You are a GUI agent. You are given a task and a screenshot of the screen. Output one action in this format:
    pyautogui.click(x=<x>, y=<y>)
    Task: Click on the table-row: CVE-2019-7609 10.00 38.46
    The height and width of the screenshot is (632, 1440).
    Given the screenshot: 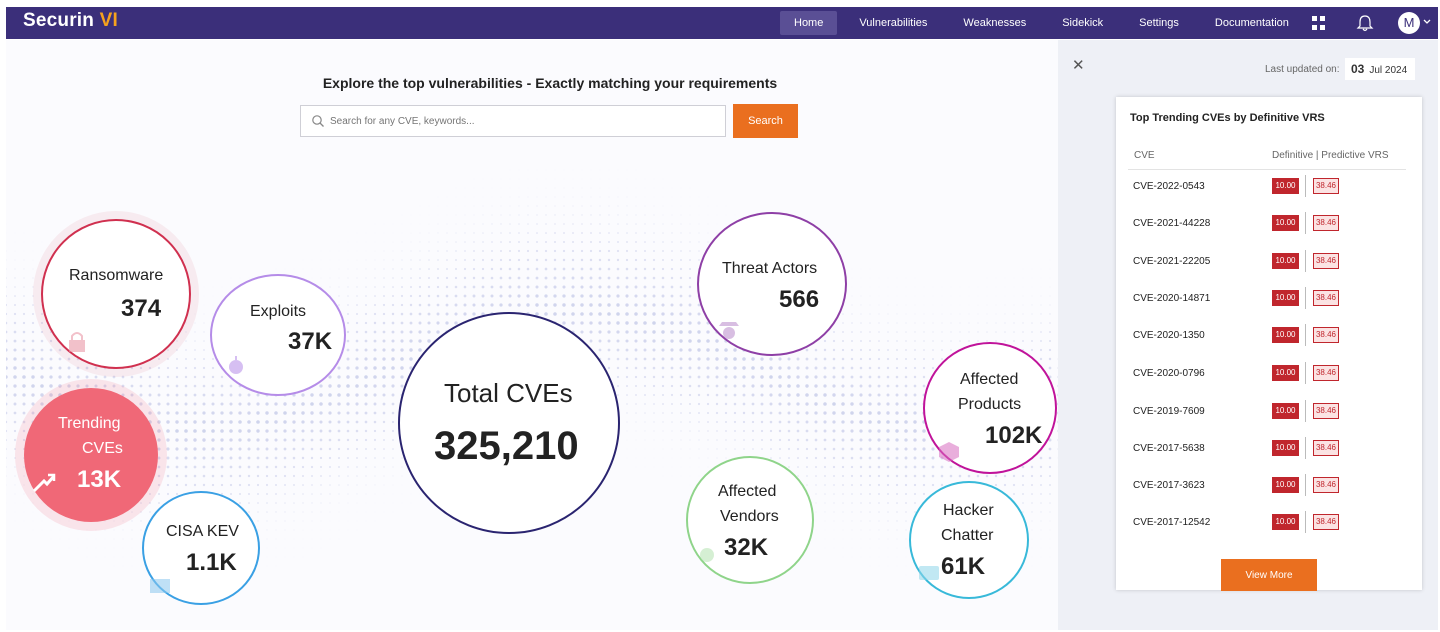 What is the action you would take?
    pyautogui.click(x=1269, y=411)
    